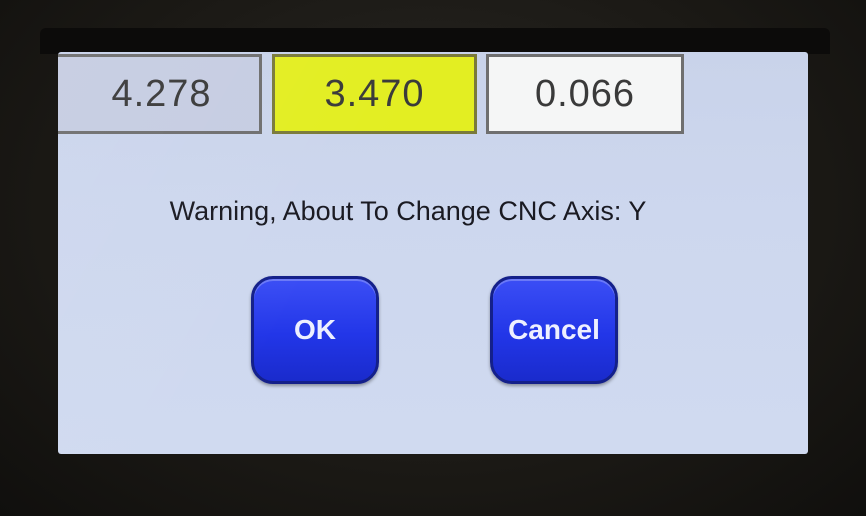 The height and width of the screenshot is (516, 866). Describe the element at coordinates (435, 41) in the screenshot. I see `bezel-shadow` at that location.